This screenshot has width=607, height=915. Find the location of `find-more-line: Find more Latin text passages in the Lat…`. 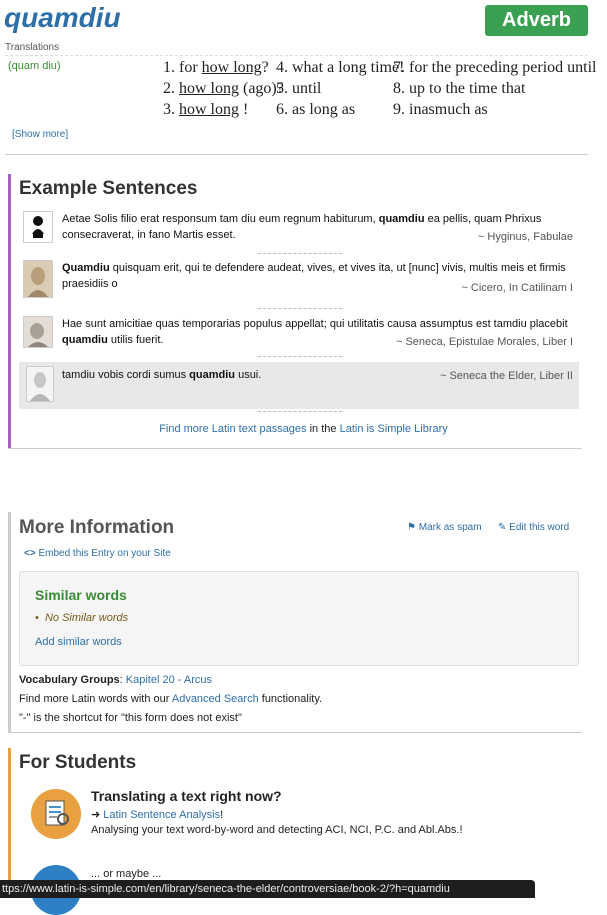

find-more-line: Find more Latin text passages in the Lat… is located at coordinates (303, 429).